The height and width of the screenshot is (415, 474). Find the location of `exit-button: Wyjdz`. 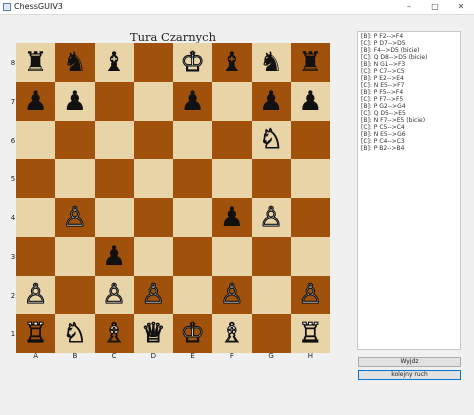

exit-button: Wyjdz is located at coordinates (409, 362).